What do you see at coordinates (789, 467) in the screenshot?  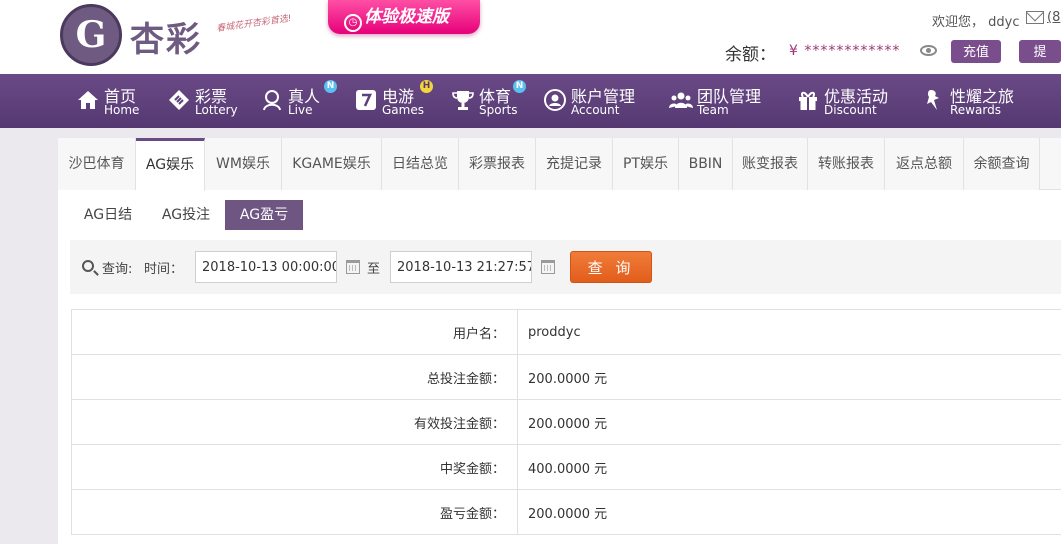 I see `winnings-value: 400.0000 元` at bounding box center [789, 467].